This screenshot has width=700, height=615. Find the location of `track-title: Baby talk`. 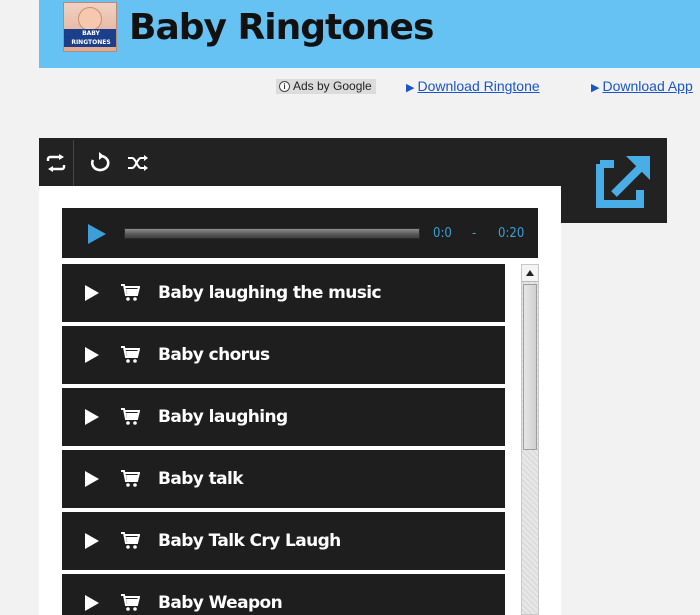

track-title: Baby talk is located at coordinates (201, 479).